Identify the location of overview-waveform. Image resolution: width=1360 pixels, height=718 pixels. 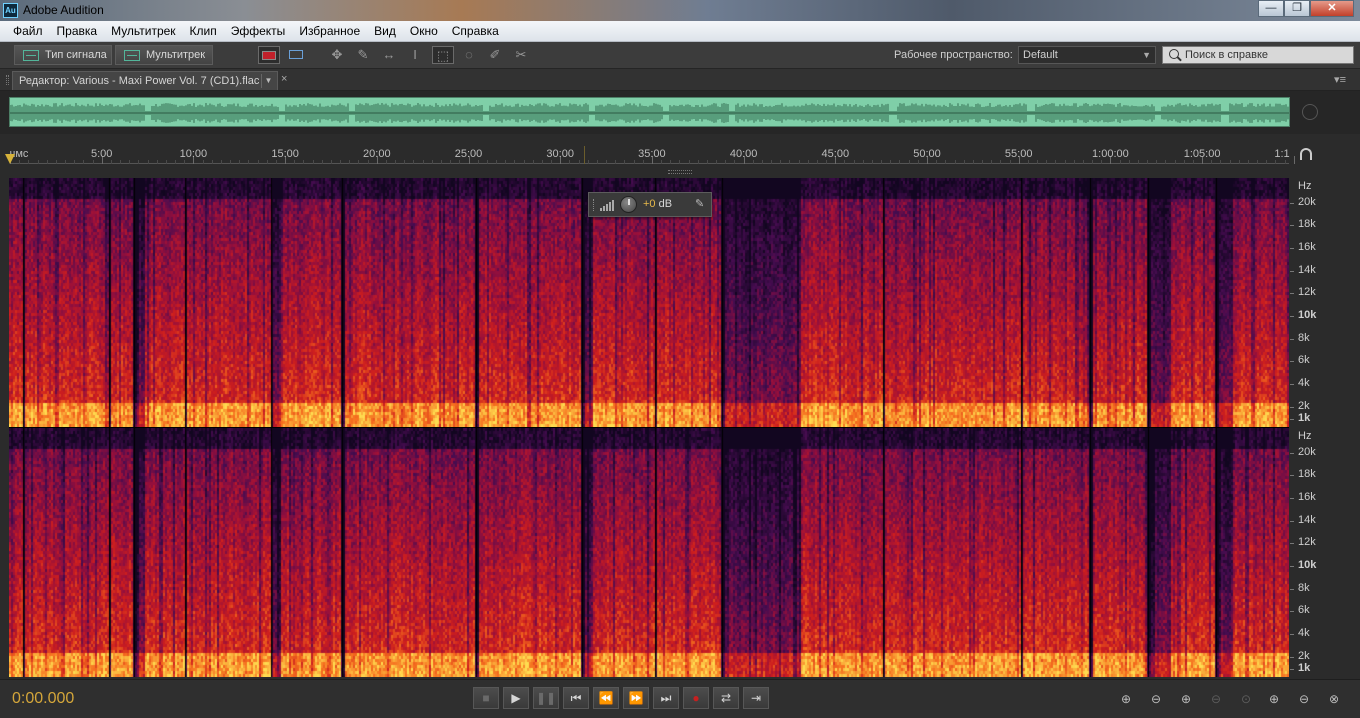
(649, 112).